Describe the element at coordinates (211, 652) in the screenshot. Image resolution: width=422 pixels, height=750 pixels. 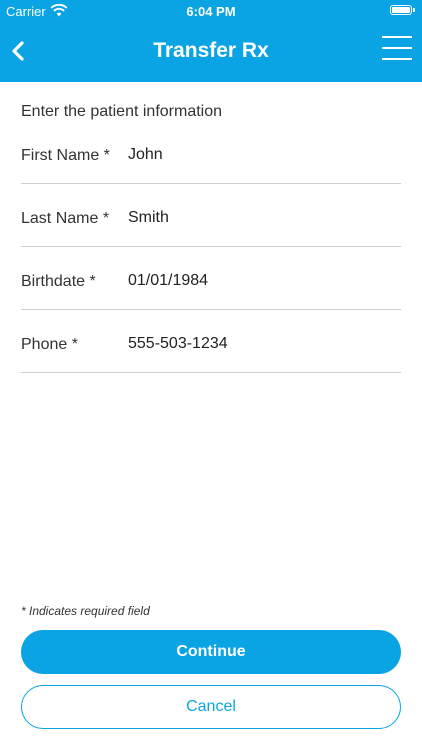
I see `continue-button: Continue` at that location.